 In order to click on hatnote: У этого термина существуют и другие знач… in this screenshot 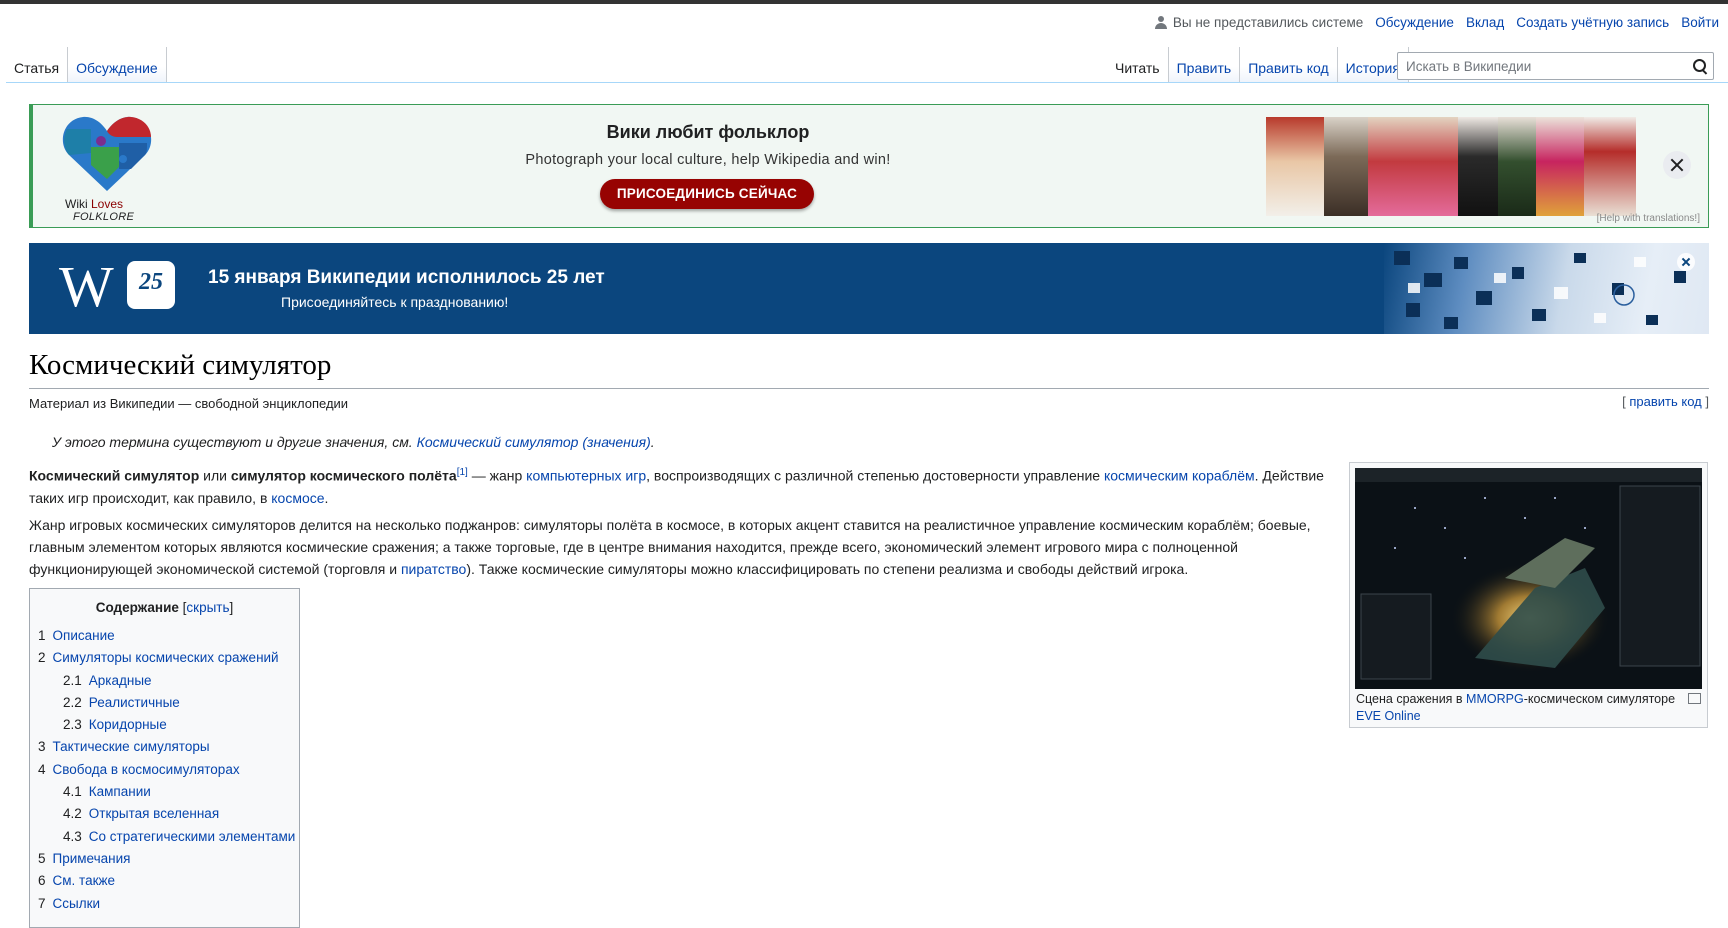, I will do `click(353, 442)`.